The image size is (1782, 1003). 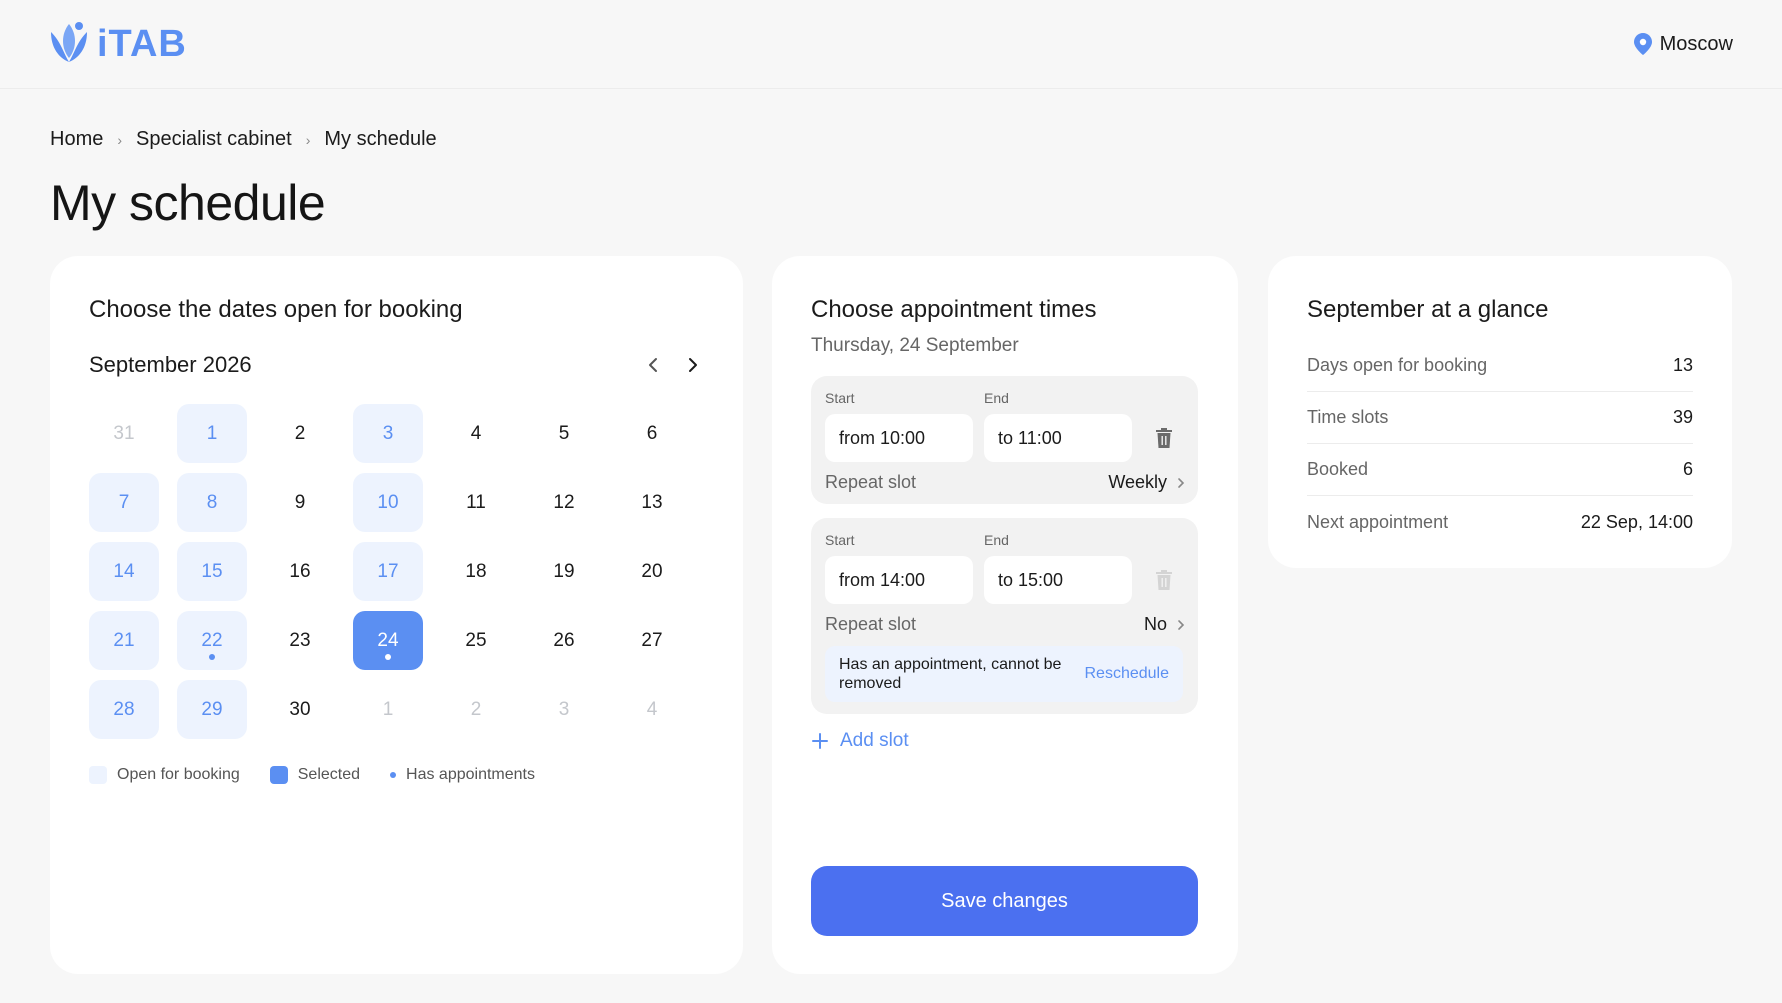 I want to click on calendar-day: 9, so click(x=300, y=502).